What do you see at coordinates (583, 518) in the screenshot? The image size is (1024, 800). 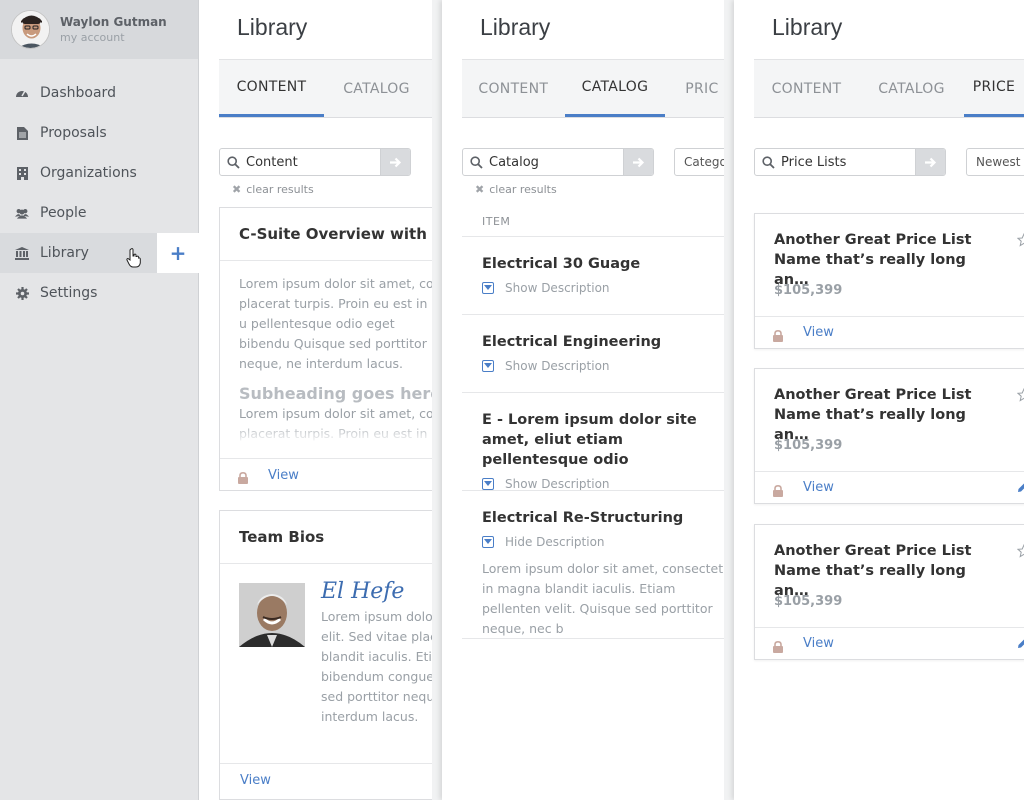 I see `item-title: Electrical Re-Structuring` at bounding box center [583, 518].